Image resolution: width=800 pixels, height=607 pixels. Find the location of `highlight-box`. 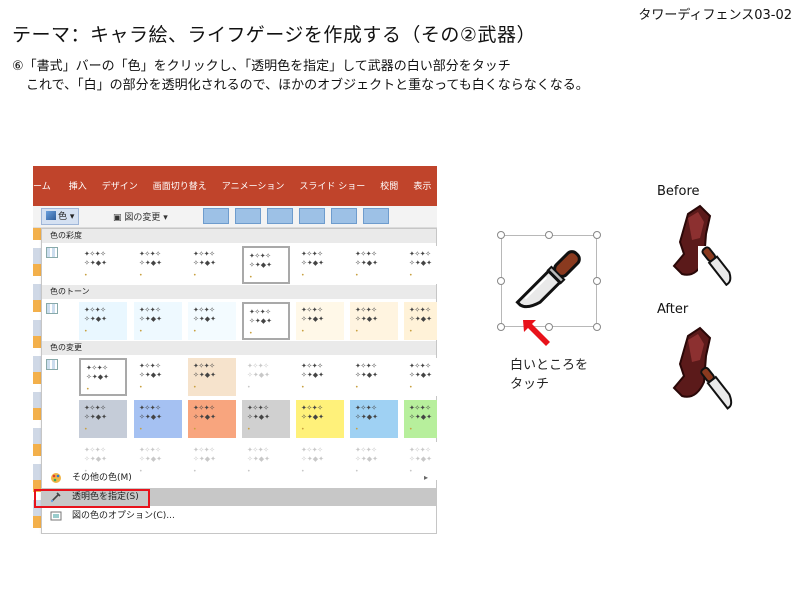

highlight-box is located at coordinates (92, 498).